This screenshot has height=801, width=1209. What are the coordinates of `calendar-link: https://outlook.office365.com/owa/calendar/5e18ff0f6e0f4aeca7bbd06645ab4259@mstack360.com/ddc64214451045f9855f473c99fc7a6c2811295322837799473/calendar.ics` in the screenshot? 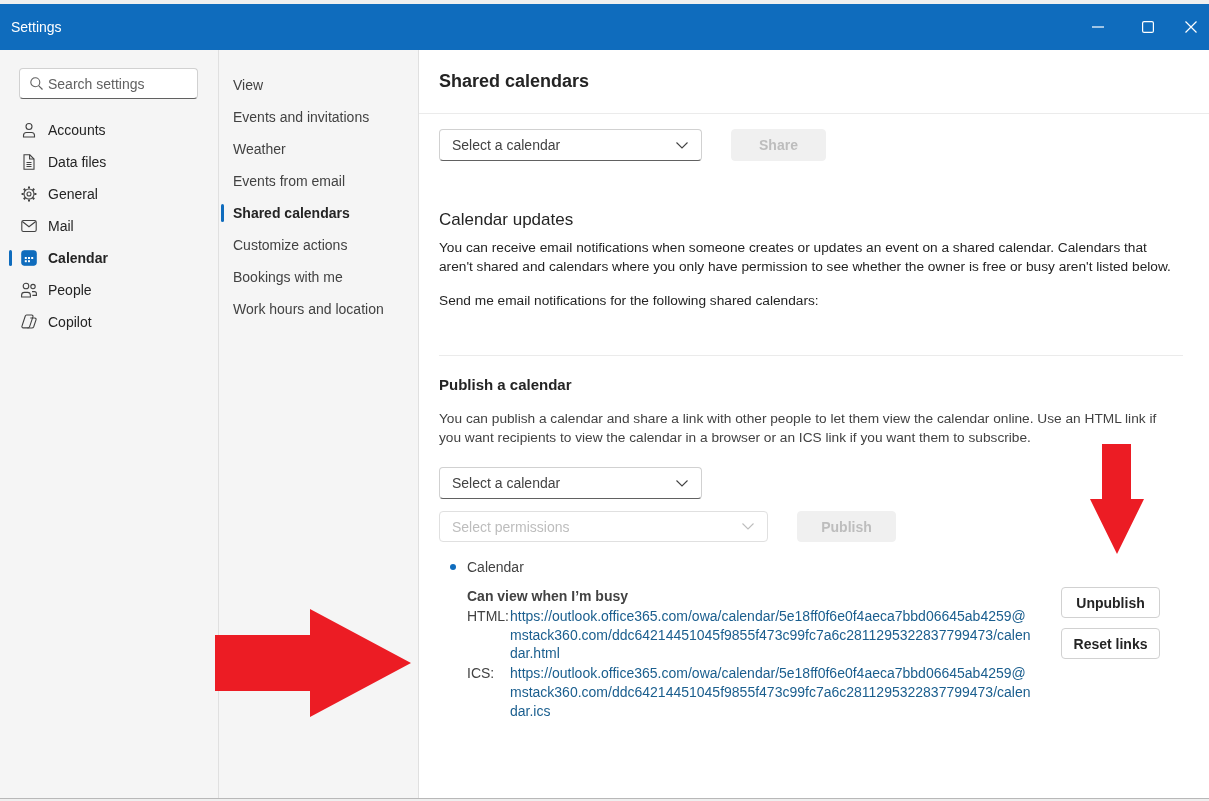 It's located at (771, 692).